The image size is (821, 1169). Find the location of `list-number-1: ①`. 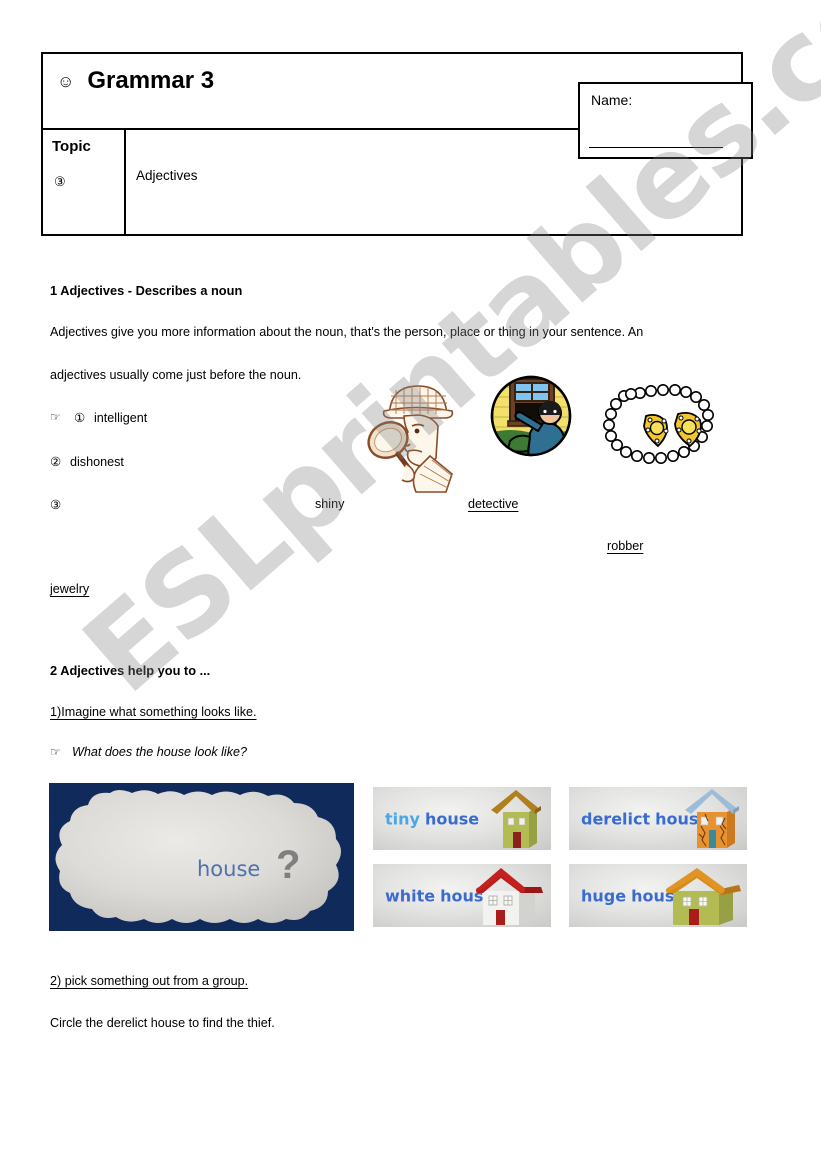

list-number-1: ① is located at coordinates (80, 418).